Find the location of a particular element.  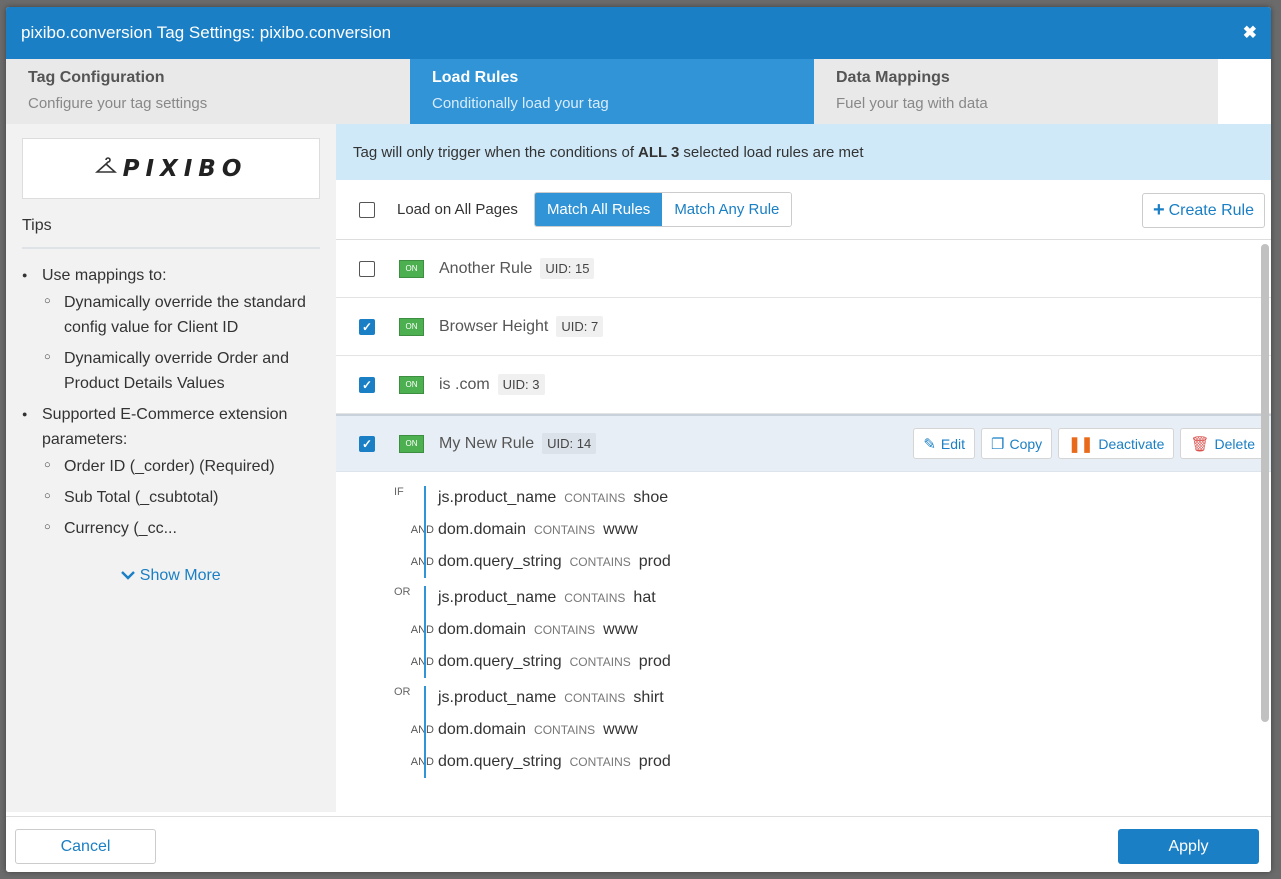

vendor-logo: PIXIBO is located at coordinates (171, 168).